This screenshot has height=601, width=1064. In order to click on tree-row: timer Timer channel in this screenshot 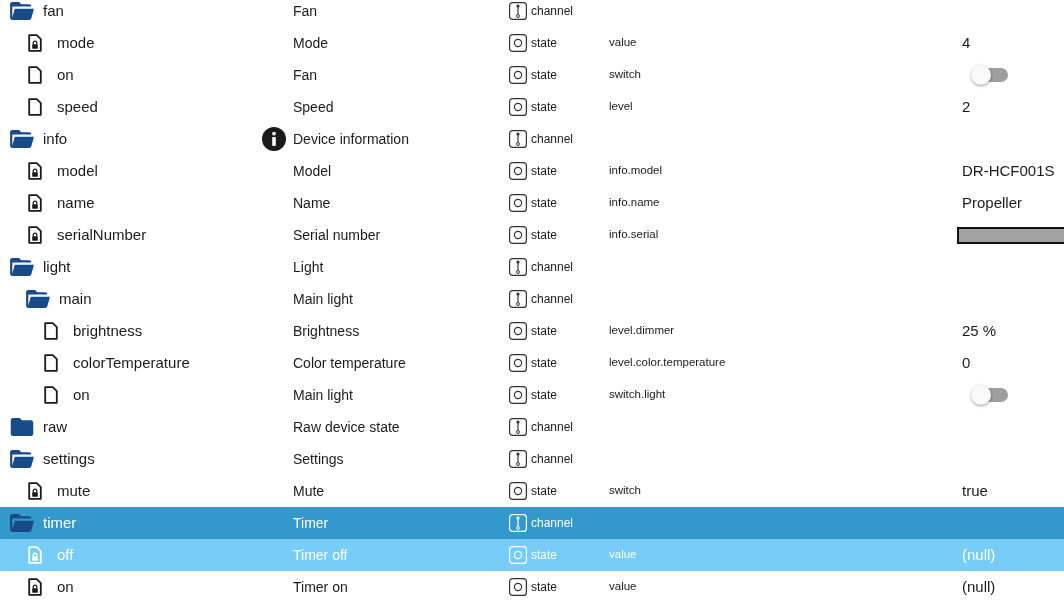, I will do `click(532, 523)`.